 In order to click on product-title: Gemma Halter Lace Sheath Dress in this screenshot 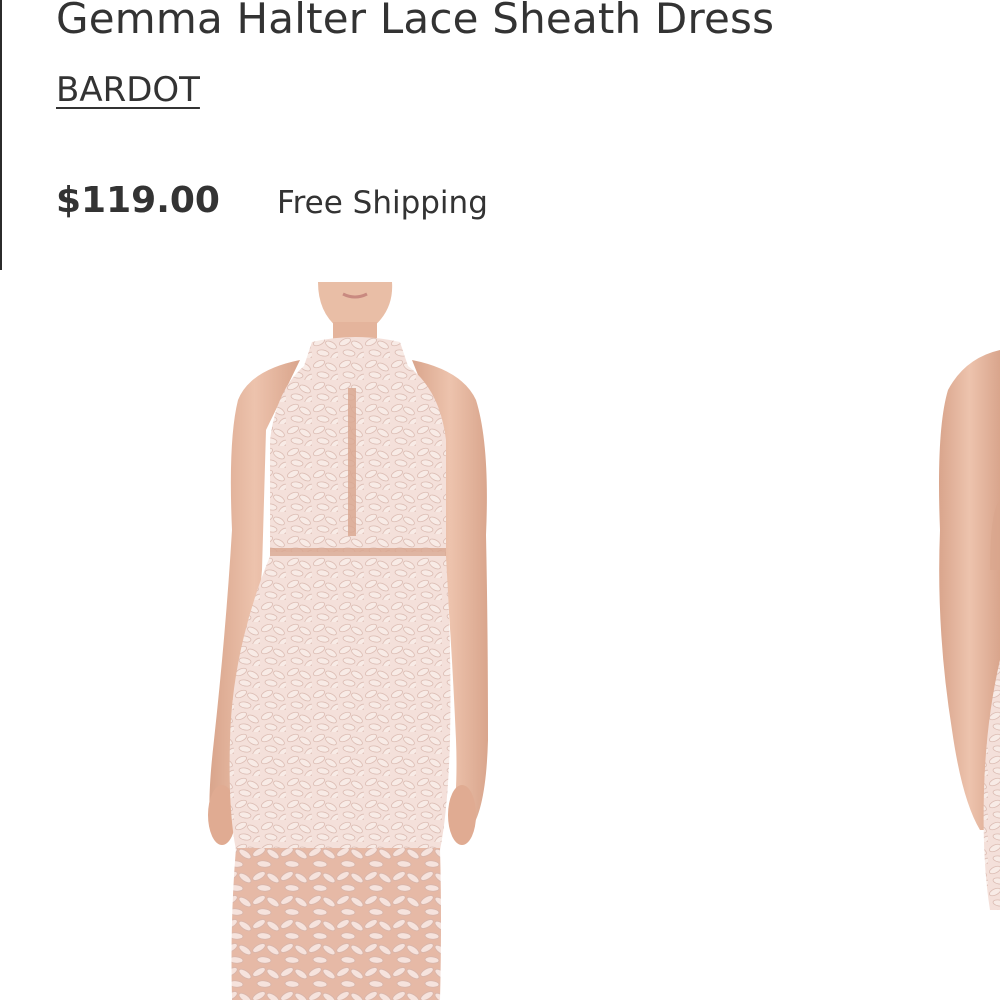, I will do `click(415, 21)`.